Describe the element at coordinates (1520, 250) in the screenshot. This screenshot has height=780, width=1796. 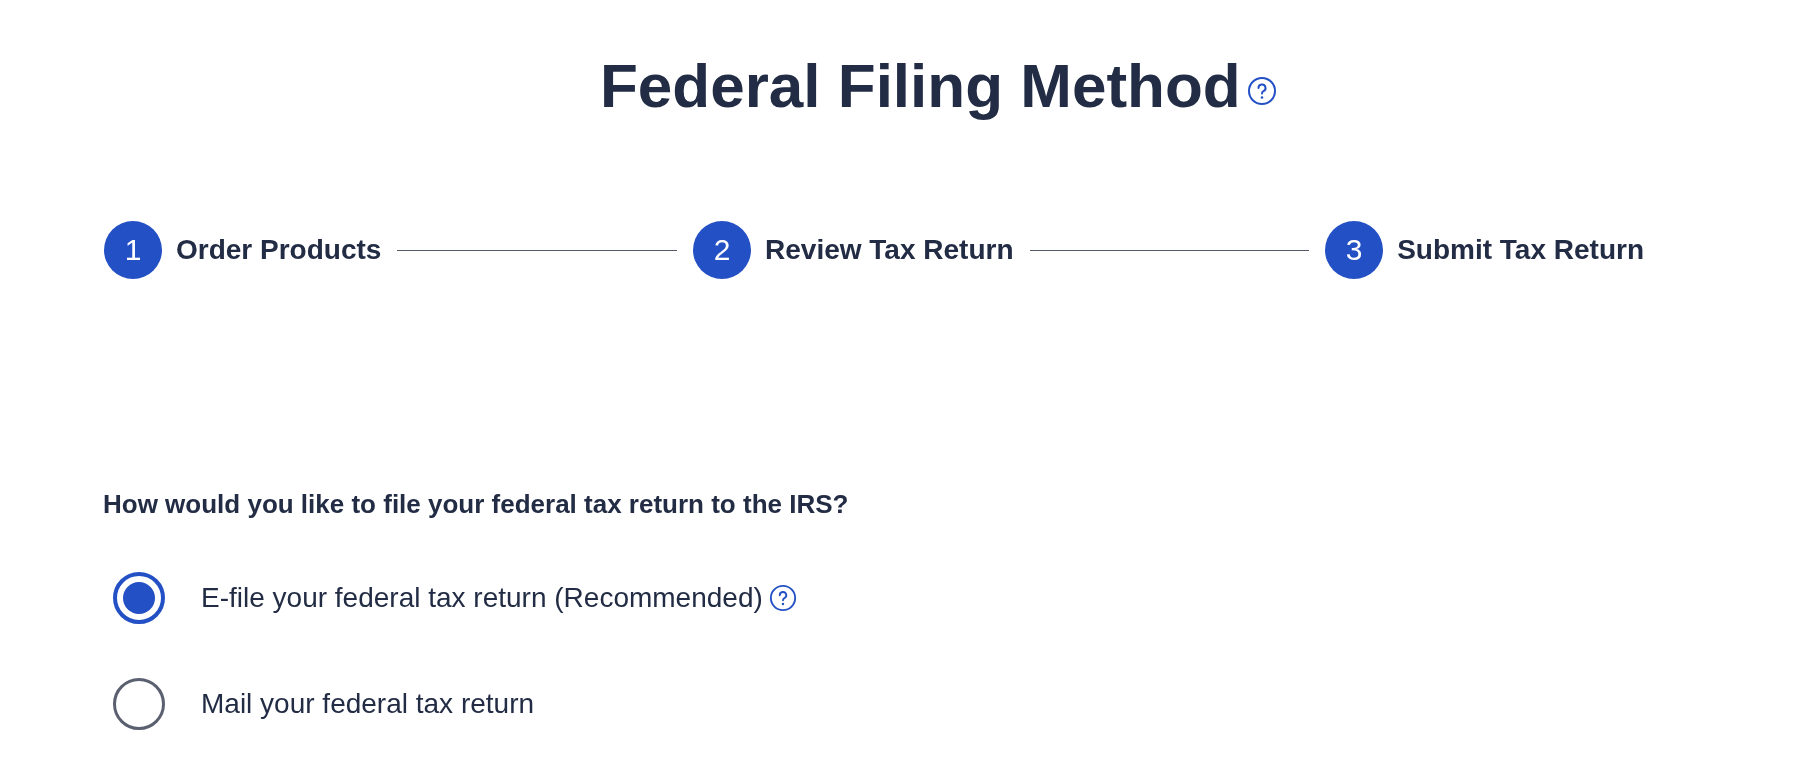
I see `step-label: Submit Tax Return` at that location.